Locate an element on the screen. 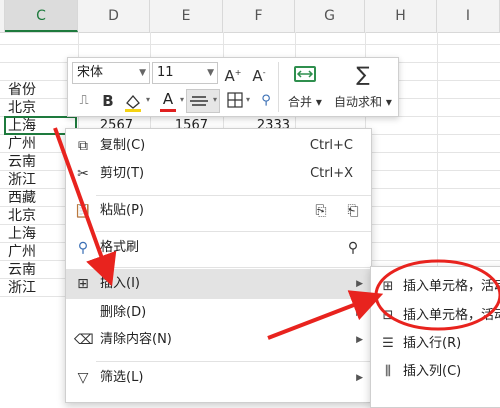  menu-item-filter: ▽ 筛选(L) ▶ is located at coordinates (218, 378).